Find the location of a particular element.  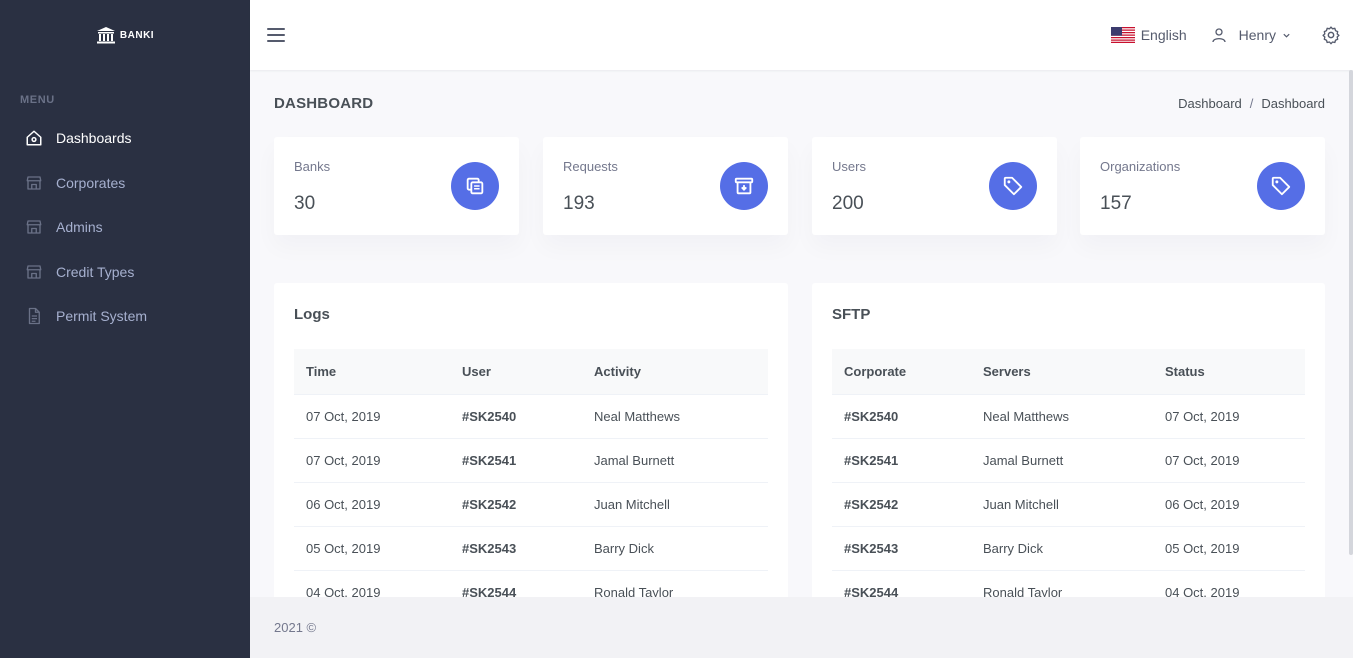

sidebar-item-admins: Admins is located at coordinates (125, 227).